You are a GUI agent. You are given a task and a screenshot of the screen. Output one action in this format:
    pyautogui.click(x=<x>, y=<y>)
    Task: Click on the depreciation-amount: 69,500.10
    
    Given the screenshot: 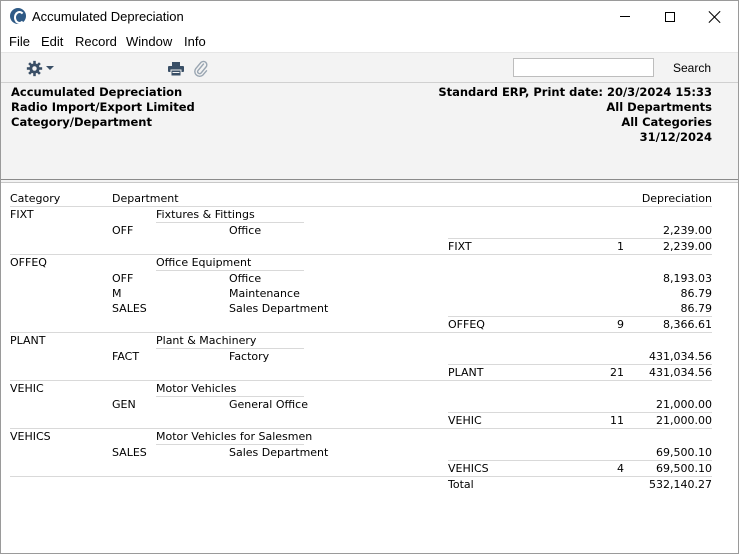 What is the action you would take?
    pyautogui.click(x=684, y=452)
    